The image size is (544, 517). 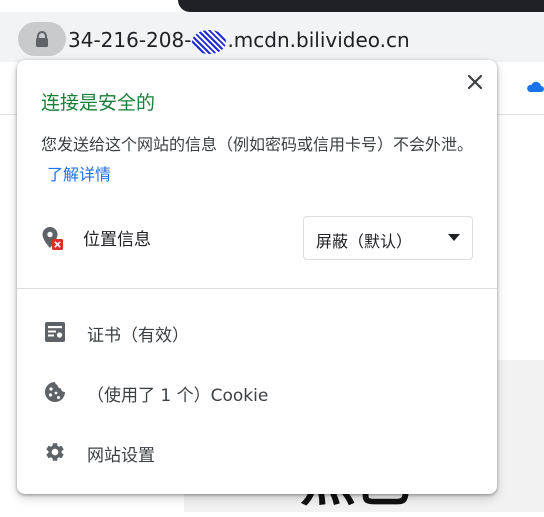 I want to click on close-icon, so click(x=475, y=82).